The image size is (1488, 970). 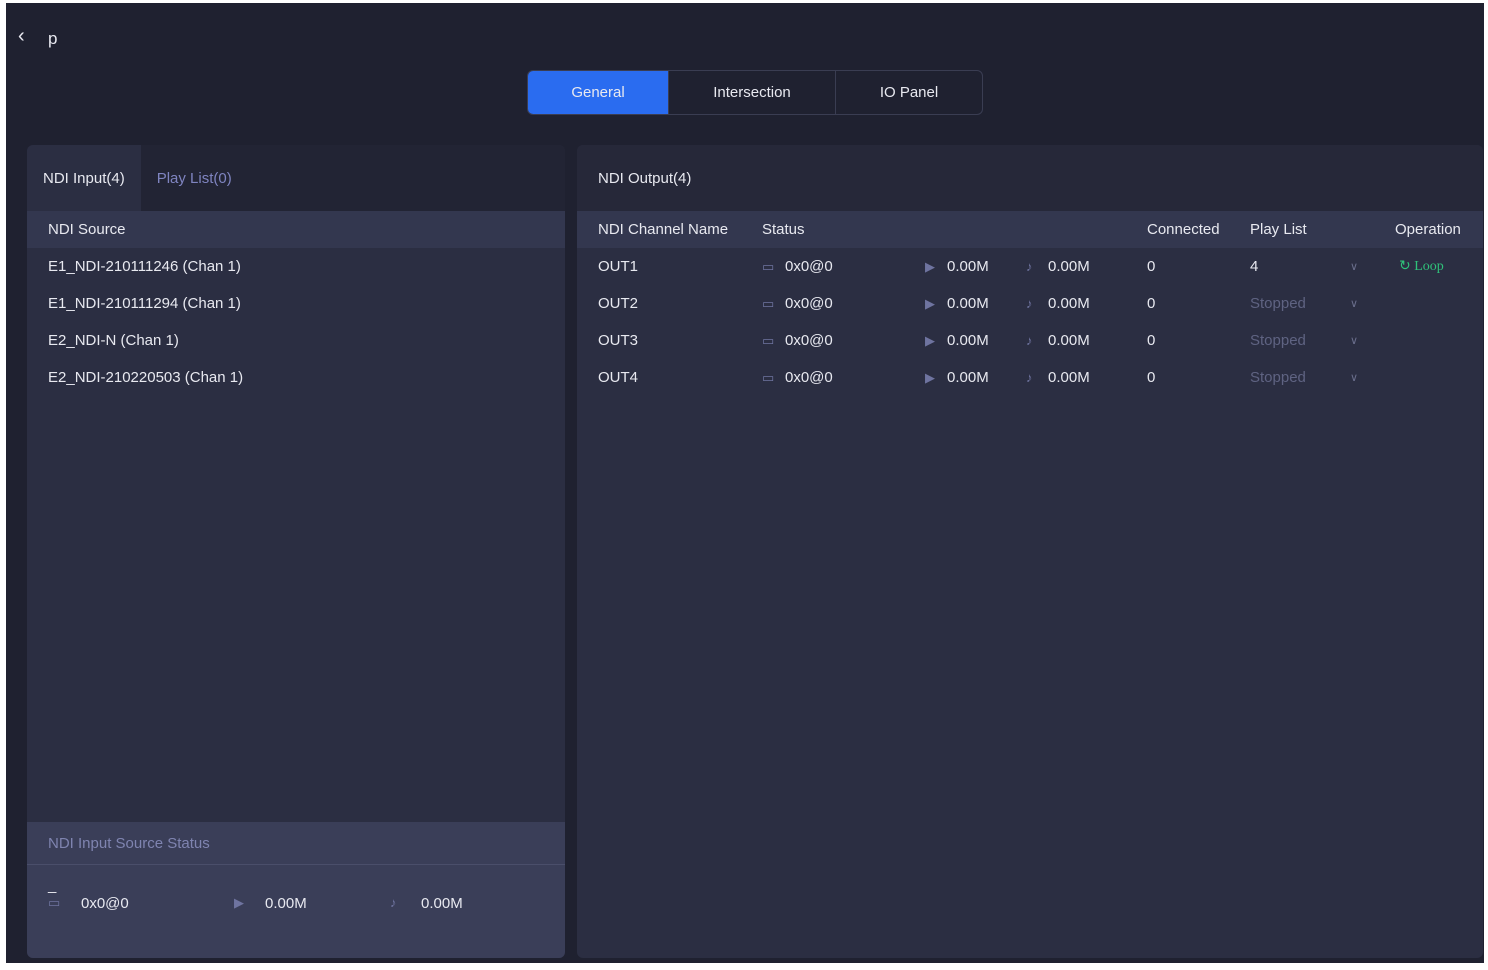 What do you see at coordinates (296, 303) in the screenshot?
I see `ndi-source-item: E1_NDI-210111294 (Chan 1)` at bounding box center [296, 303].